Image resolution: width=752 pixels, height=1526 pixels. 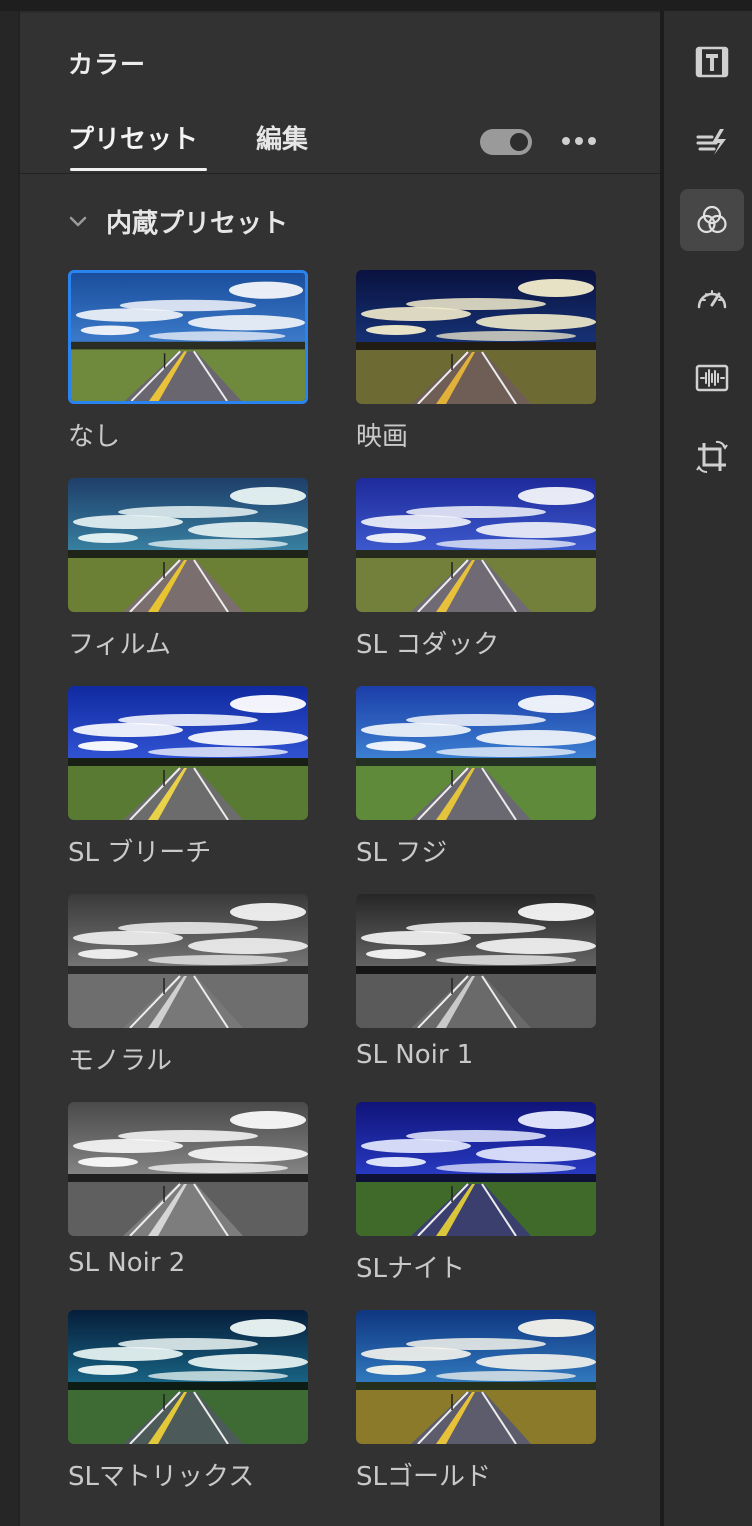 What do you see at coordinates (120, 1061) in the screenshot?
I see `preset-label: モノラル` at bounding box center [120, 1061].